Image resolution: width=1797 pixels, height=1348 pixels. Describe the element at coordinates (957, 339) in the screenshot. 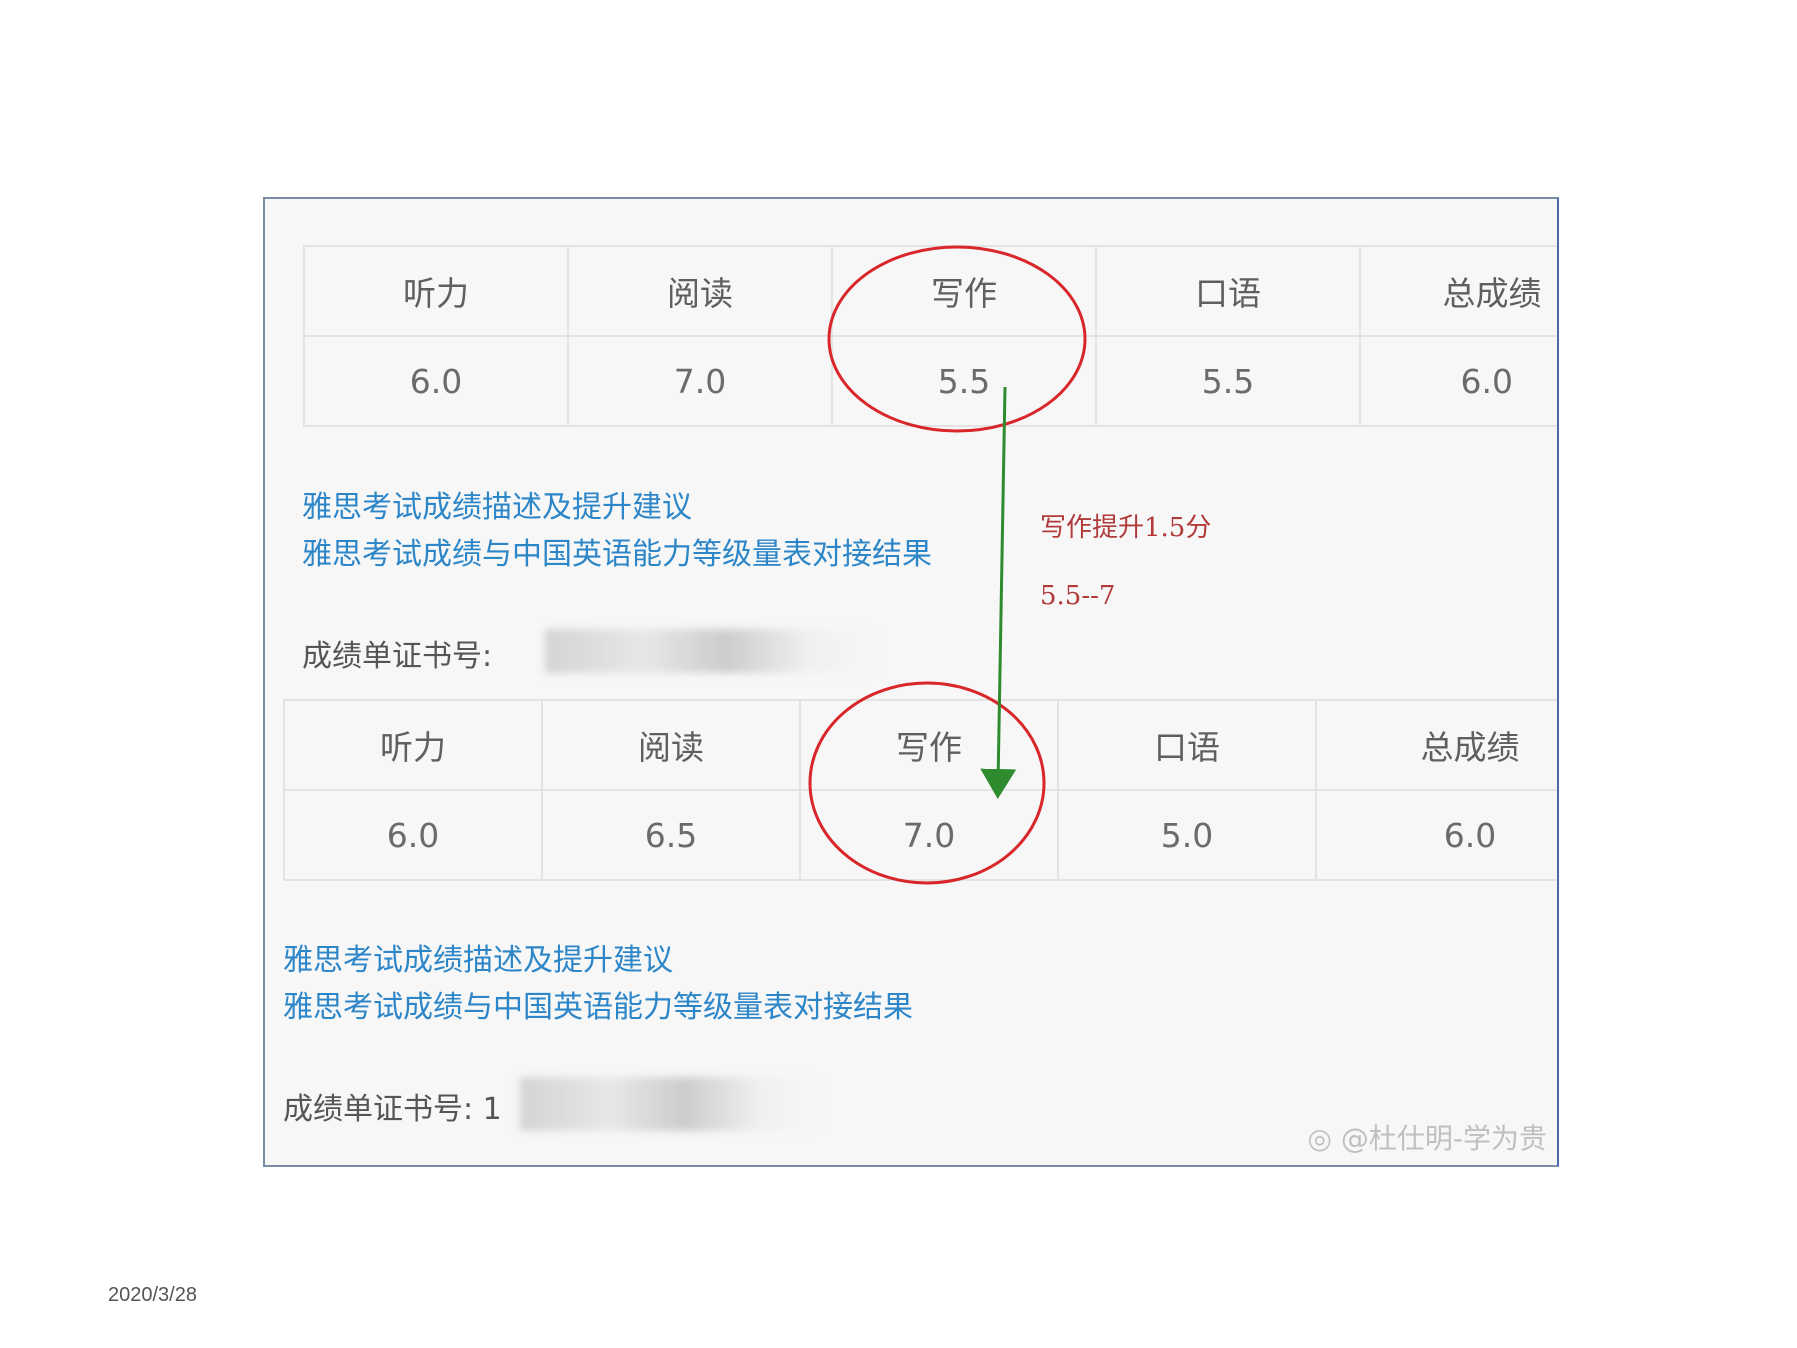

I see `circle-writing-before` at that location.